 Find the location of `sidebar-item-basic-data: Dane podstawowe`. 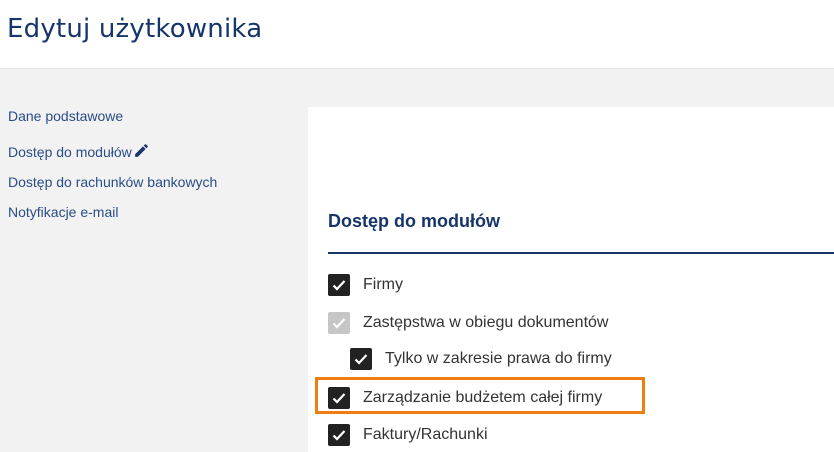

sidebar-item-basic-data: Dane podstawowe is located at coordinates (65, 116).